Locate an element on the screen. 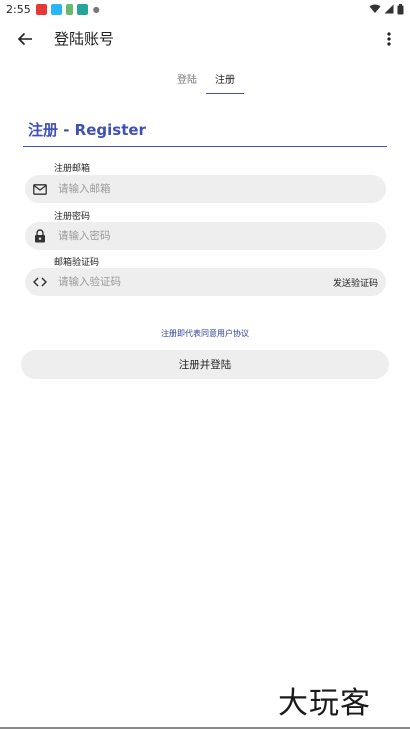 The image size is (410, 729). title-divider is located at coordinates (205, 146).